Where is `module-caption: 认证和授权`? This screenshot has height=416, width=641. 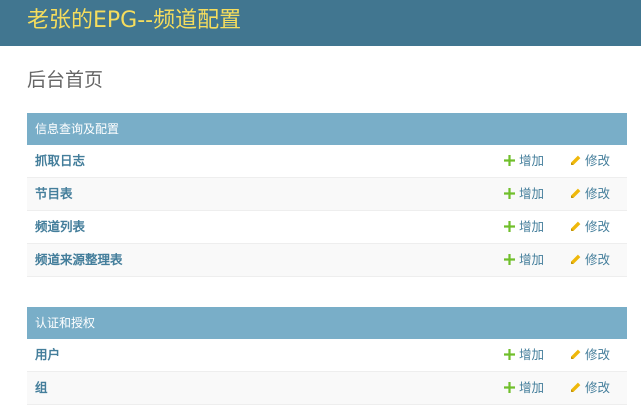
module-caption: 认证和授权 is located at coordinates (327, 323).